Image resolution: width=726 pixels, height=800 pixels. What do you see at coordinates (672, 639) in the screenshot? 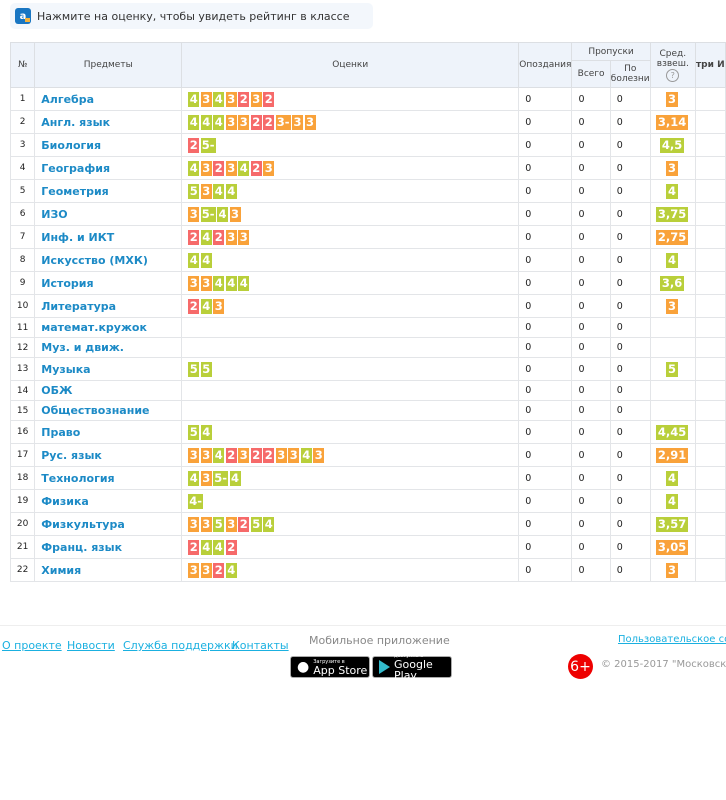
I see `link-agreement: Пользовательское согл` at bounding box center [672, 639].